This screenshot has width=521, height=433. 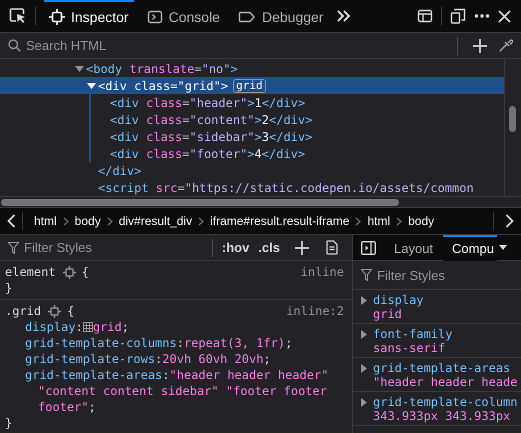 I want to click on property-value: 343.933px 343.933px, so click(x=442, y=416).